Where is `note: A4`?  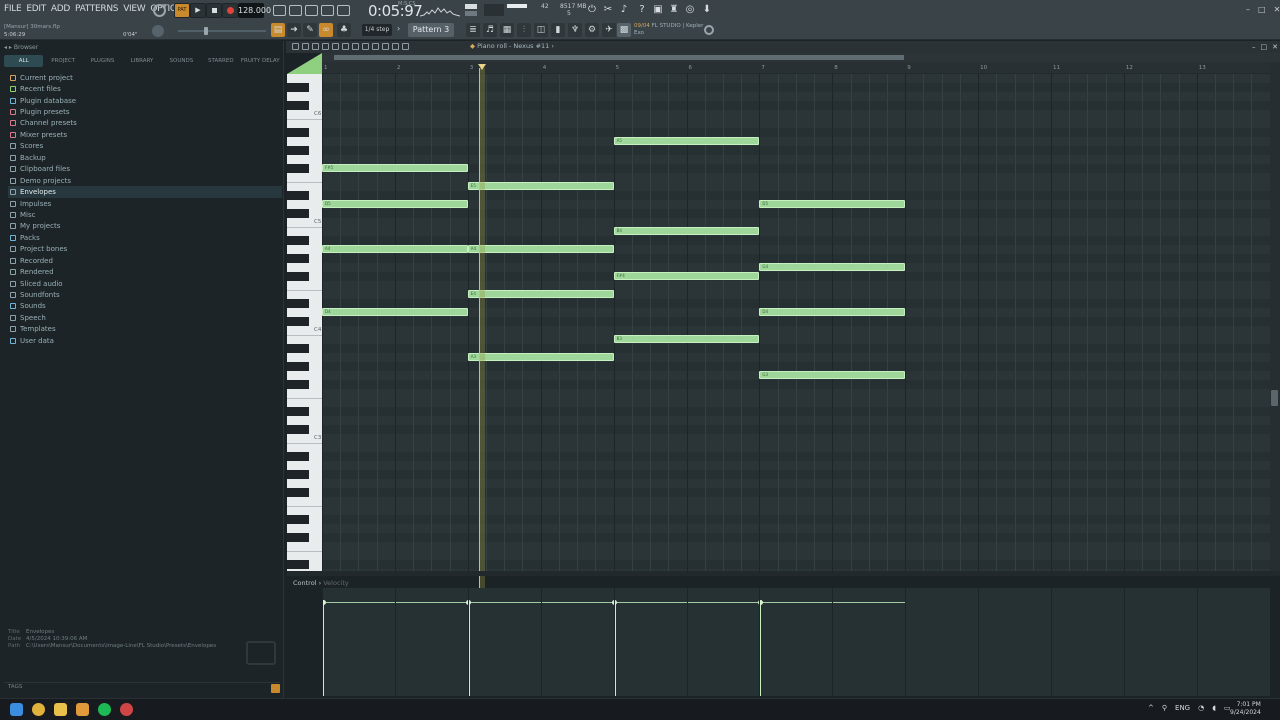 note: A4 is located at coordinates (540, 249).